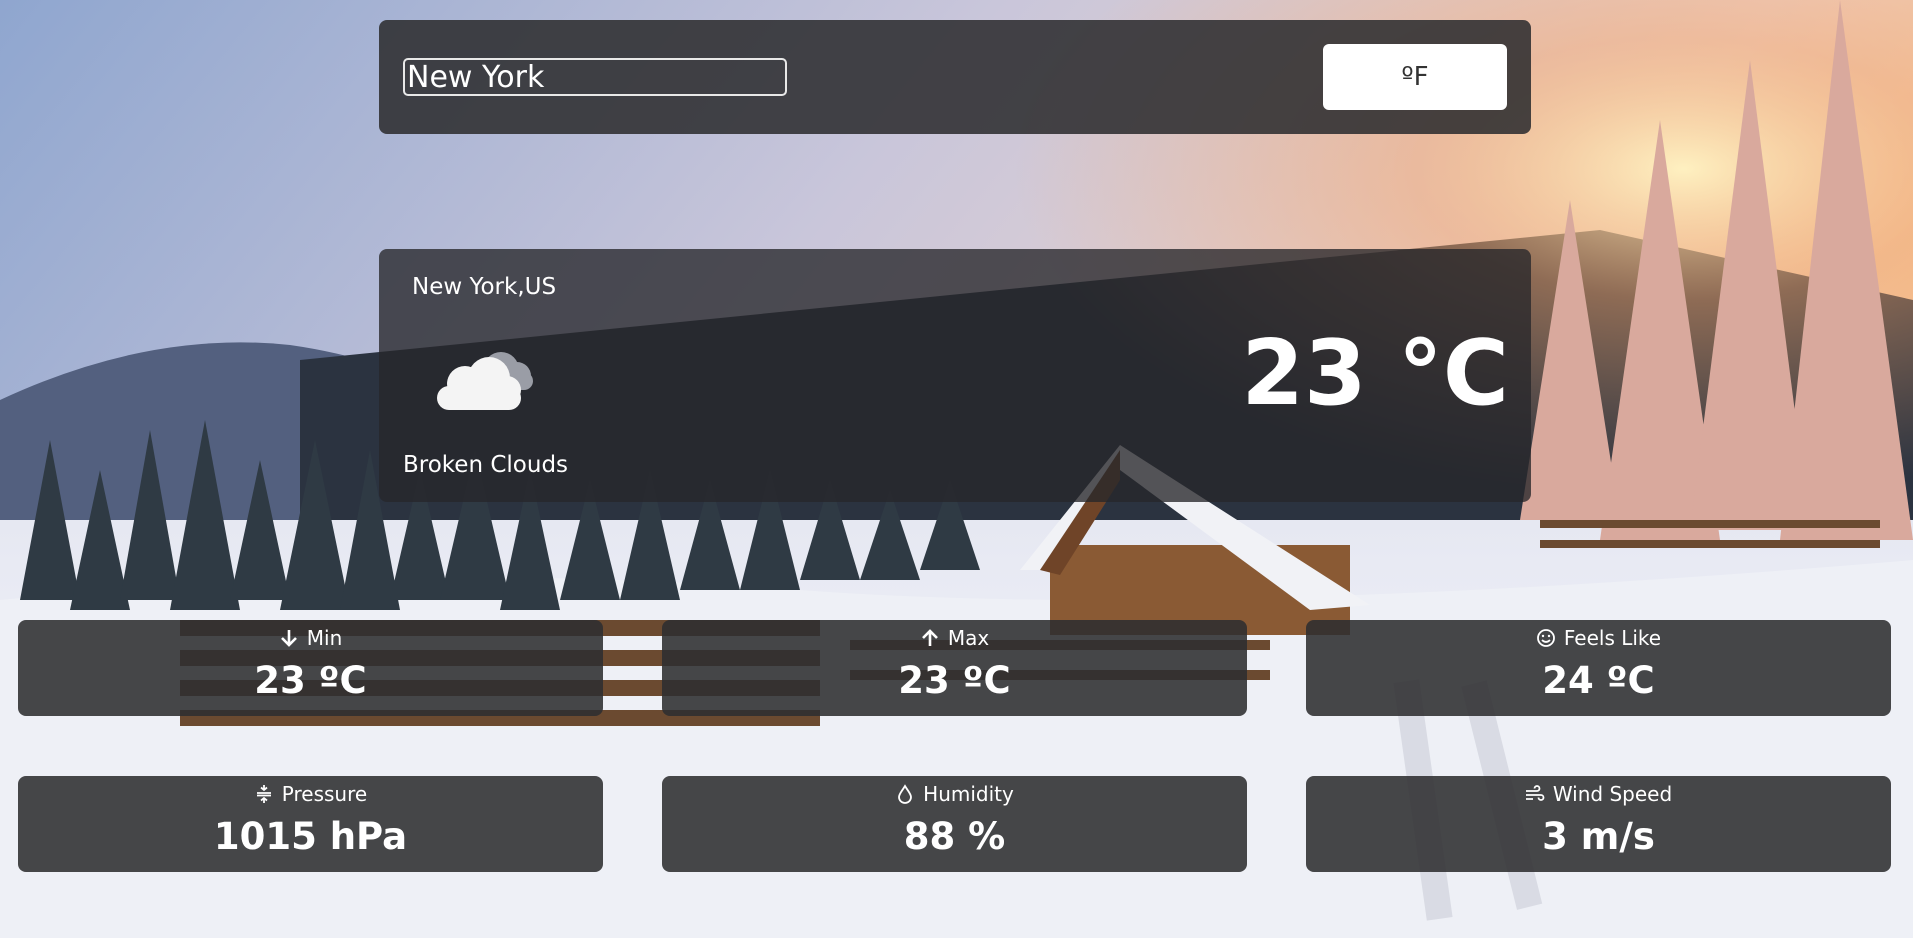 This screenshot has height=938, width=1913. I want to click on compress-icon, so click(263, 794).